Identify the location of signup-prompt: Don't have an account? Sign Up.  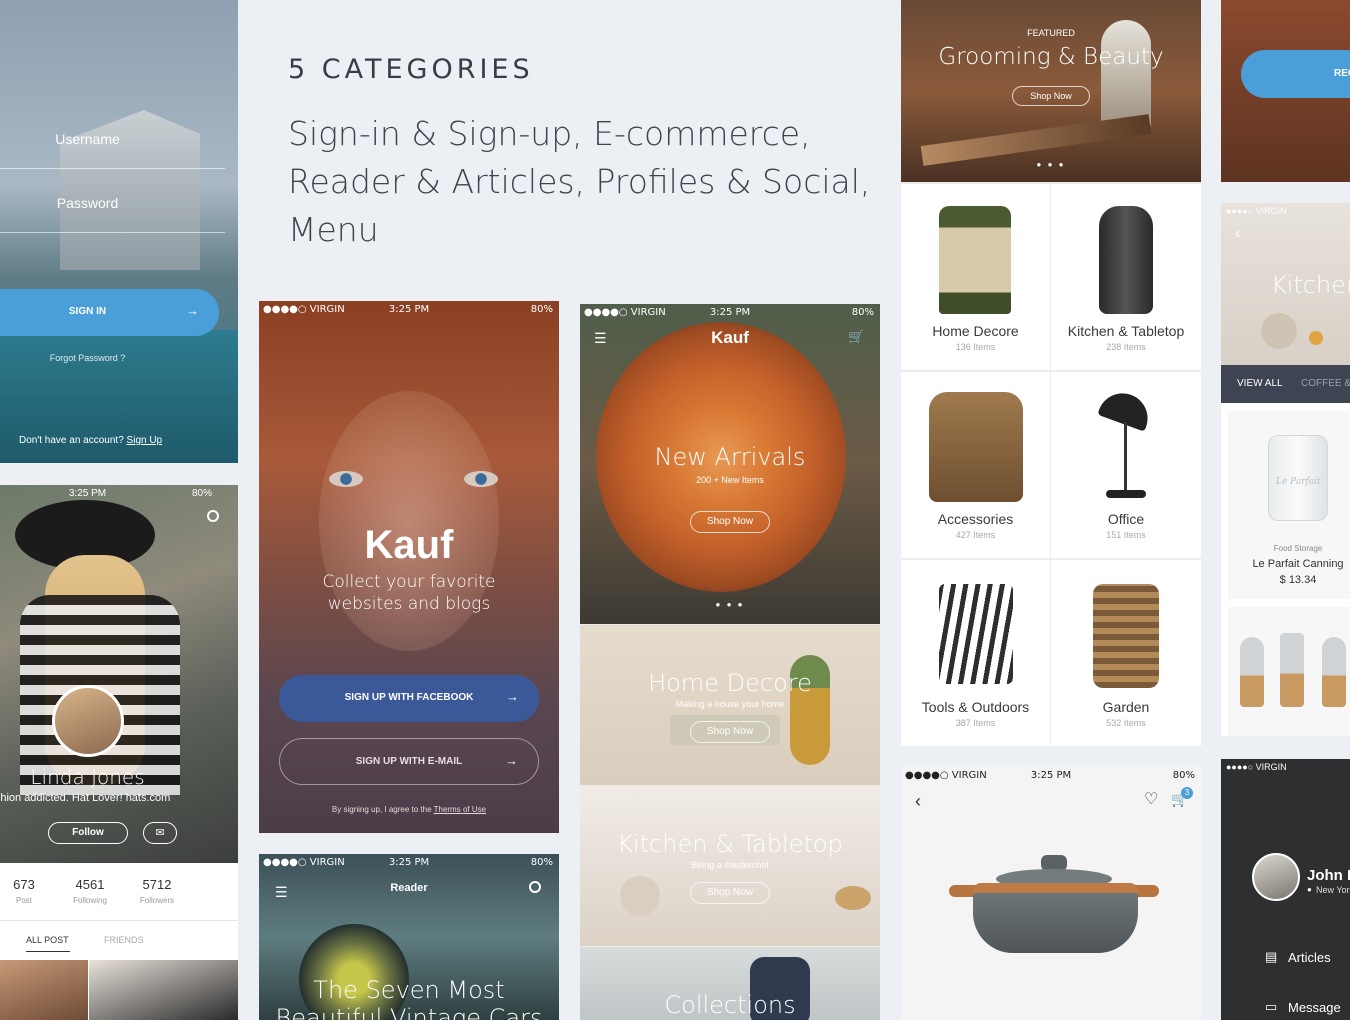
(90, 440).